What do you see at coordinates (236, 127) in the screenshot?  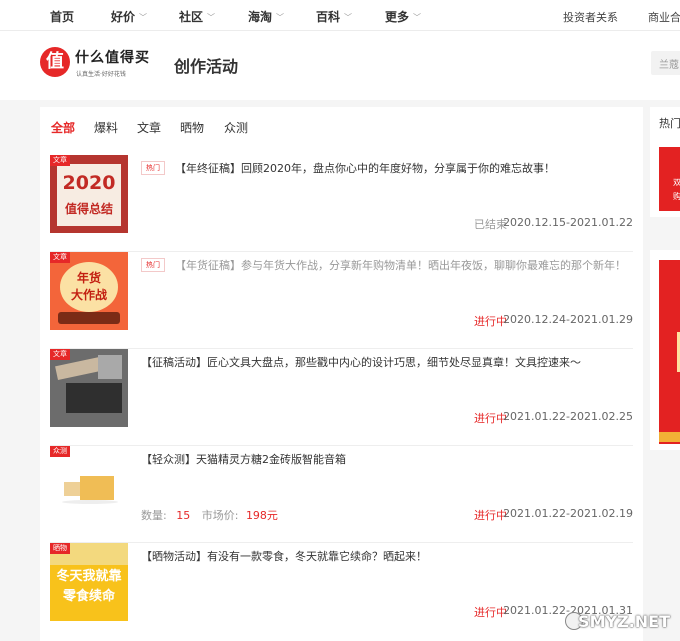 I see `tab-review: 众测` at bounding box center [236, 127].